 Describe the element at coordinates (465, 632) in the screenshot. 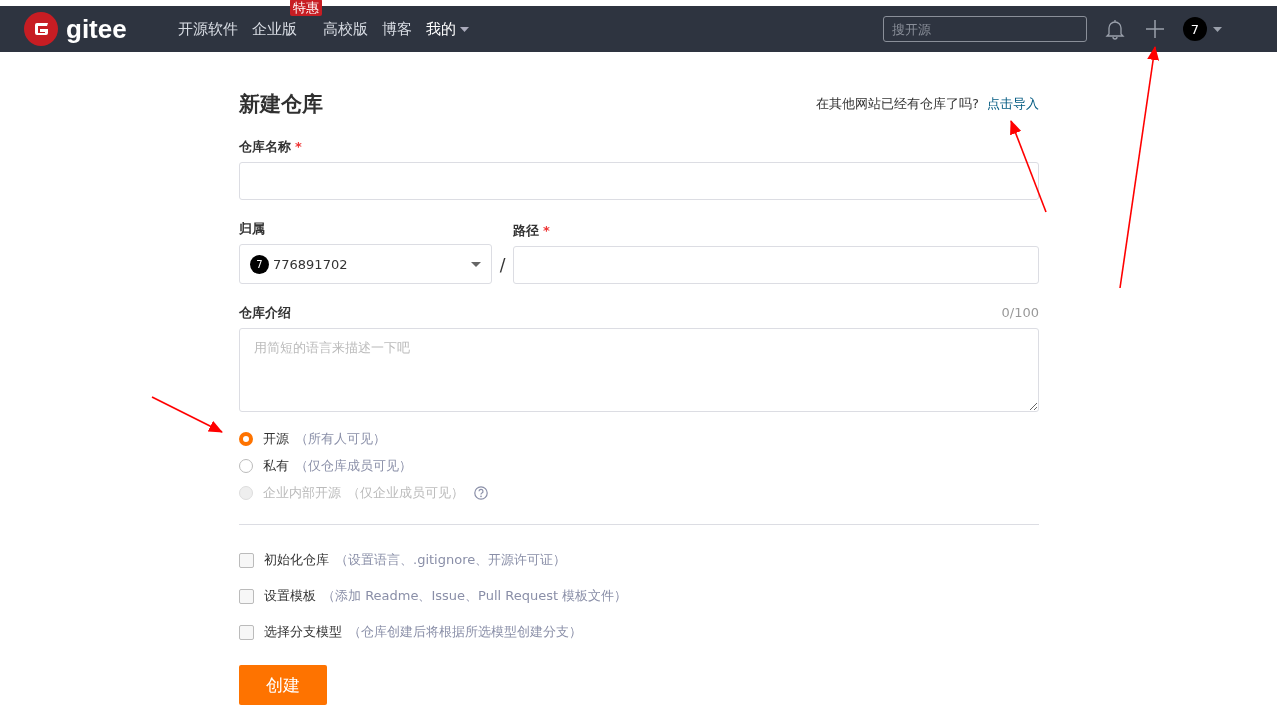

I see `option-hint: （仓库创建后将根据所选模型创建分支）` at that location.